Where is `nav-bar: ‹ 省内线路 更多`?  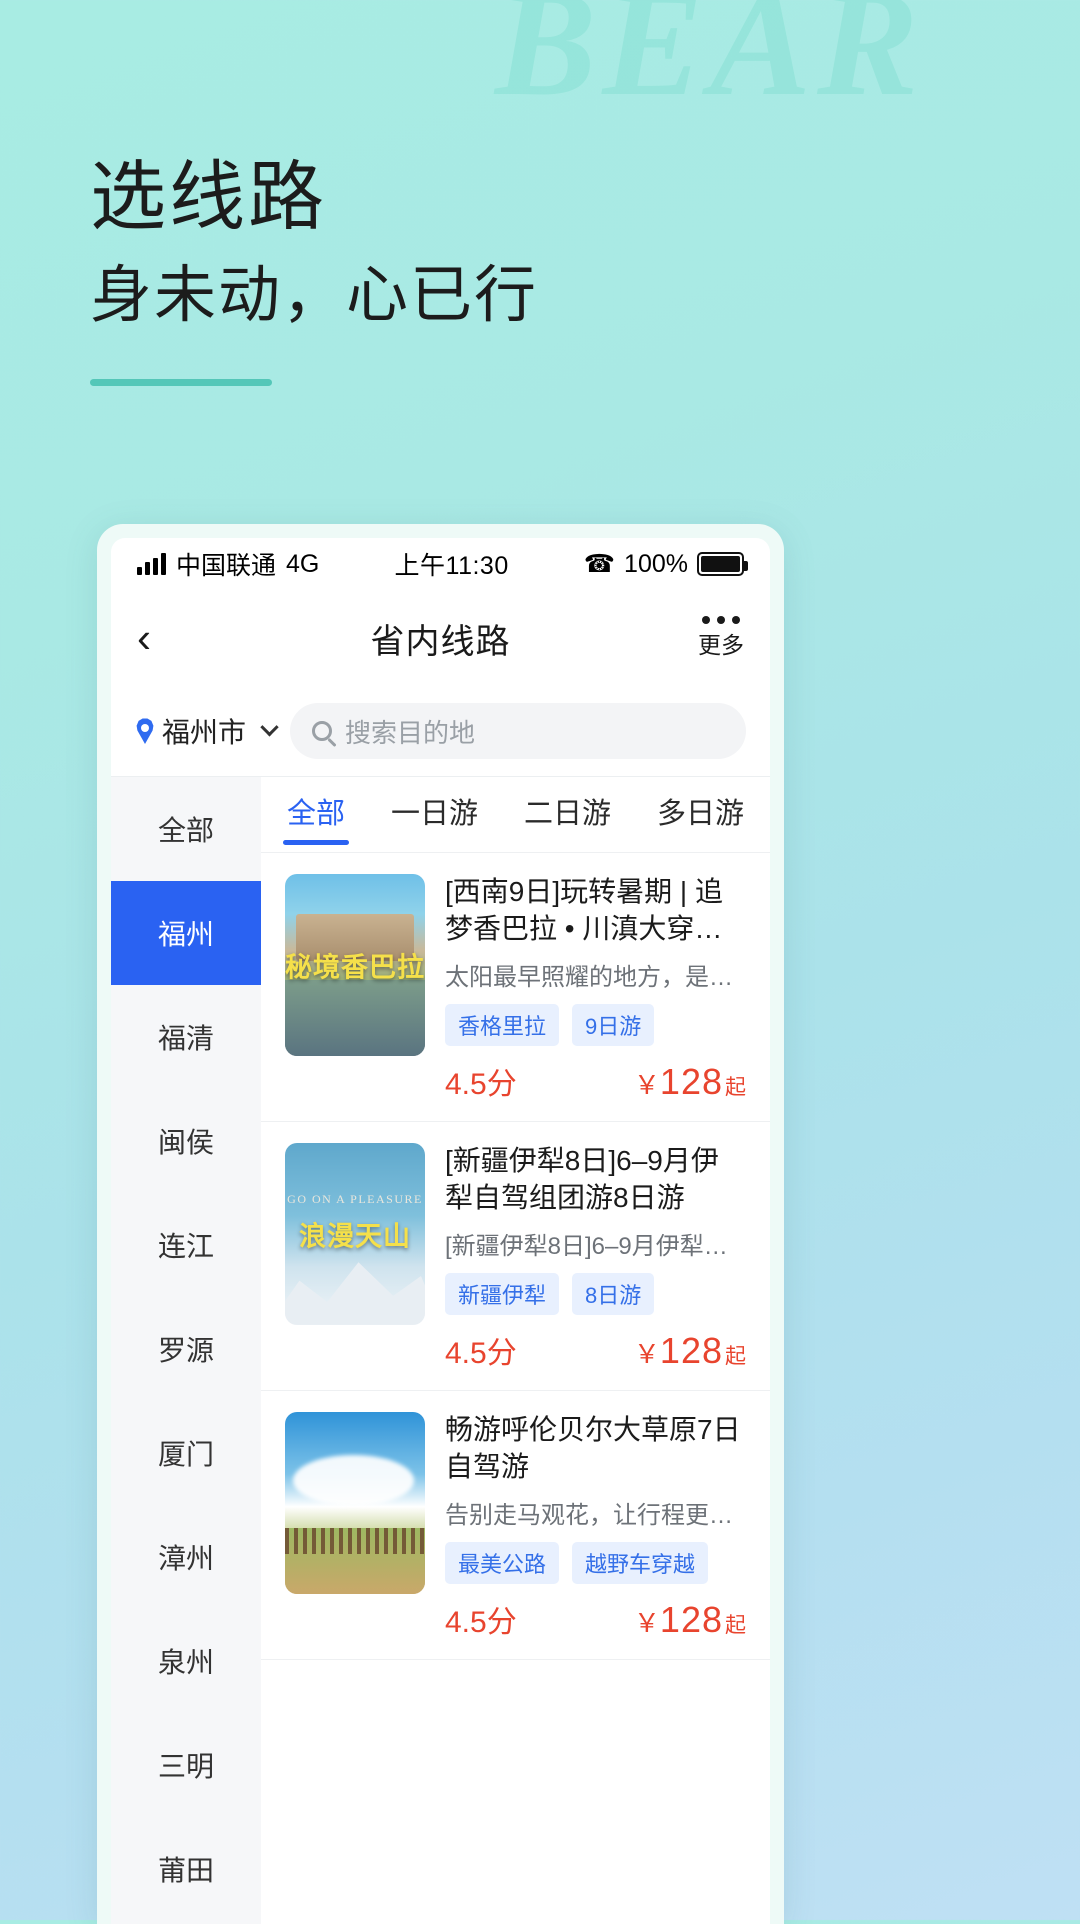
nav-bar: ‹ 省内线路 更多 is located at coordinates (440, 638).